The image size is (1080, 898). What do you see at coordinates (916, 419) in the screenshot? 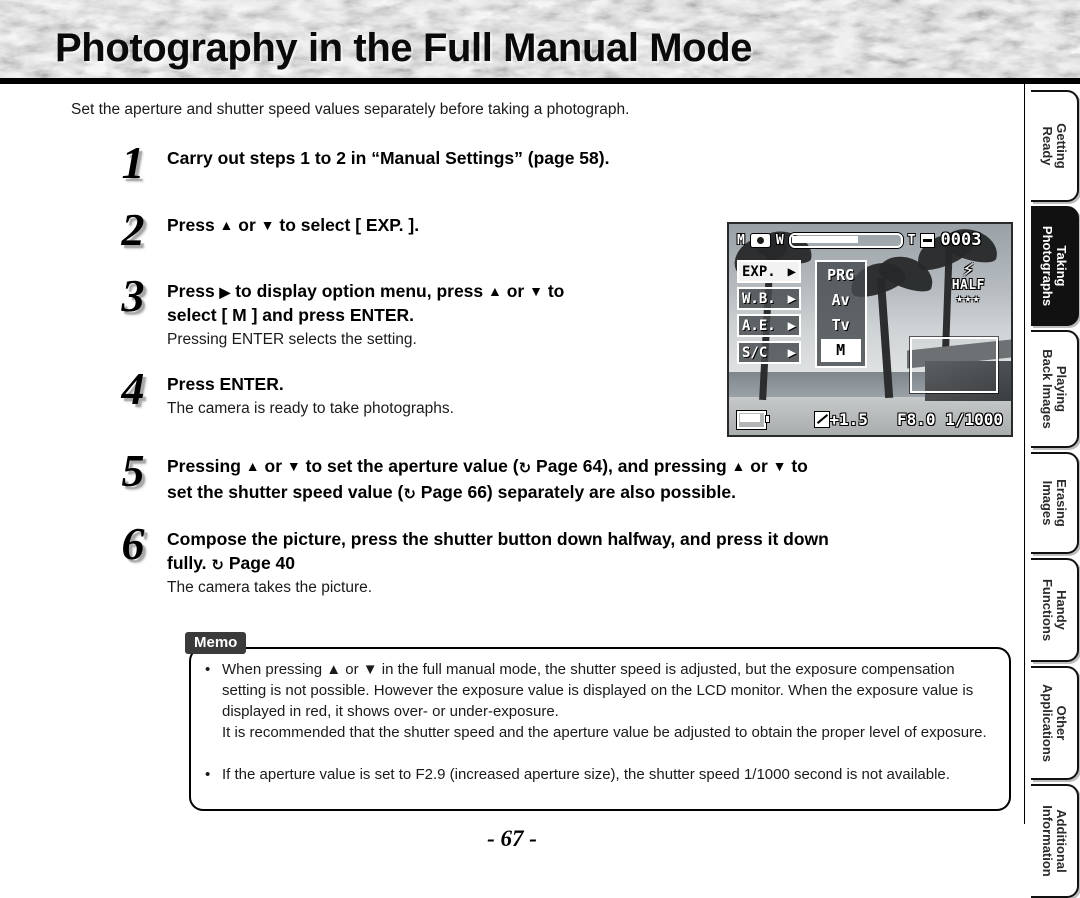
I see `aperture-value: F8.0` at bounding box center [916, 419].